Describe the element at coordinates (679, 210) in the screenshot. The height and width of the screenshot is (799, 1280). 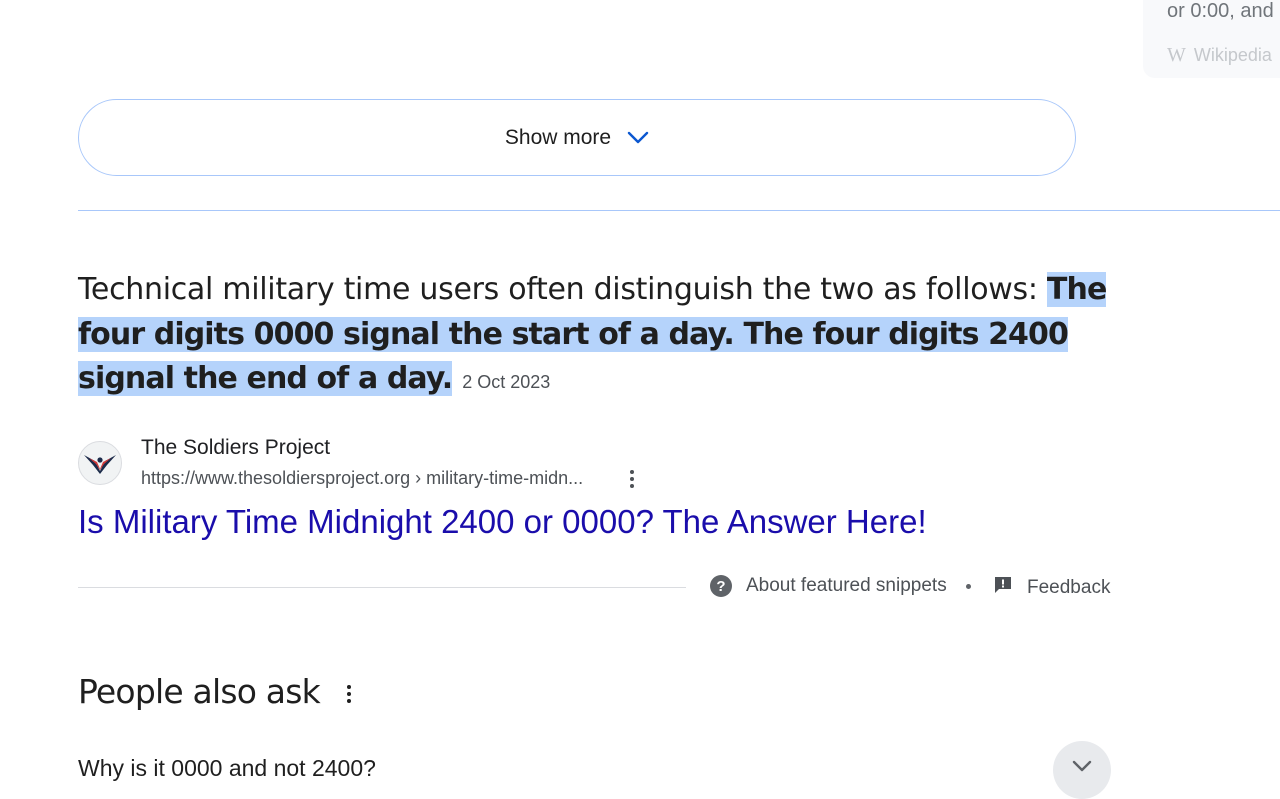
I see `section-divider` at that location.